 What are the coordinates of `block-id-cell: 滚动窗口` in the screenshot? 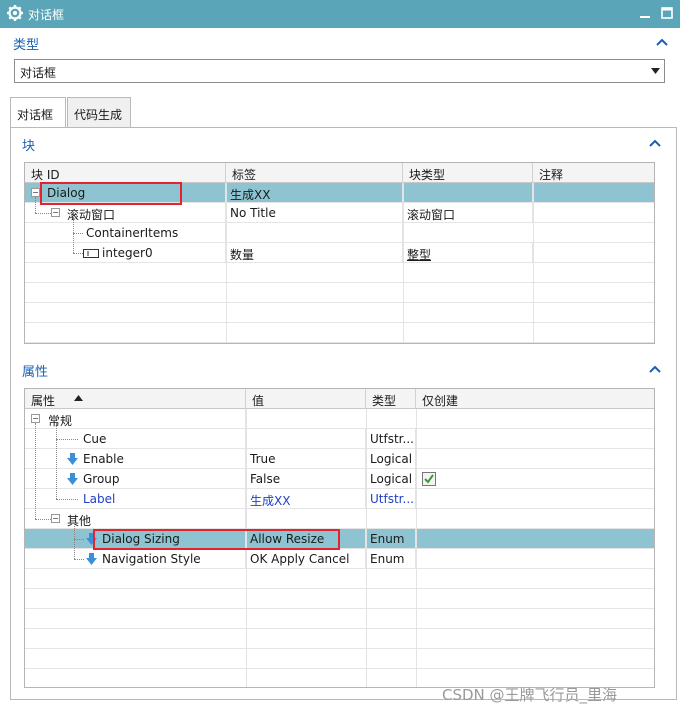 It's located at (146, 213).